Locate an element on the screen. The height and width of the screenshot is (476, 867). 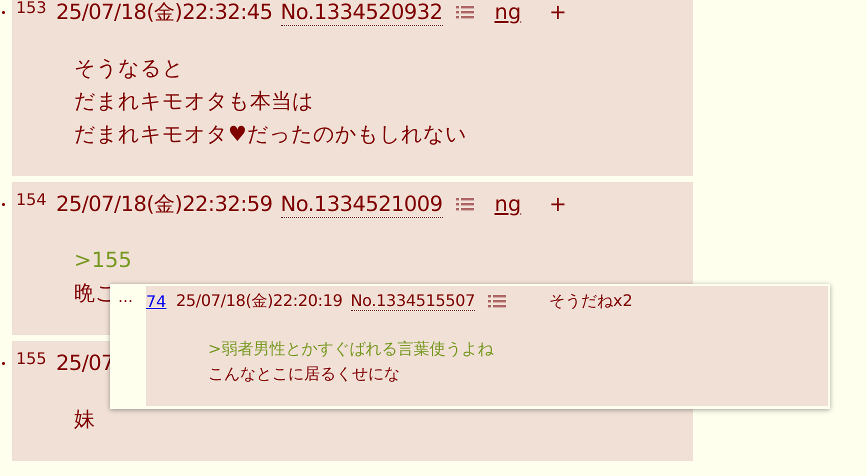
quote-text: >155 is located at coordinates (103, 260).